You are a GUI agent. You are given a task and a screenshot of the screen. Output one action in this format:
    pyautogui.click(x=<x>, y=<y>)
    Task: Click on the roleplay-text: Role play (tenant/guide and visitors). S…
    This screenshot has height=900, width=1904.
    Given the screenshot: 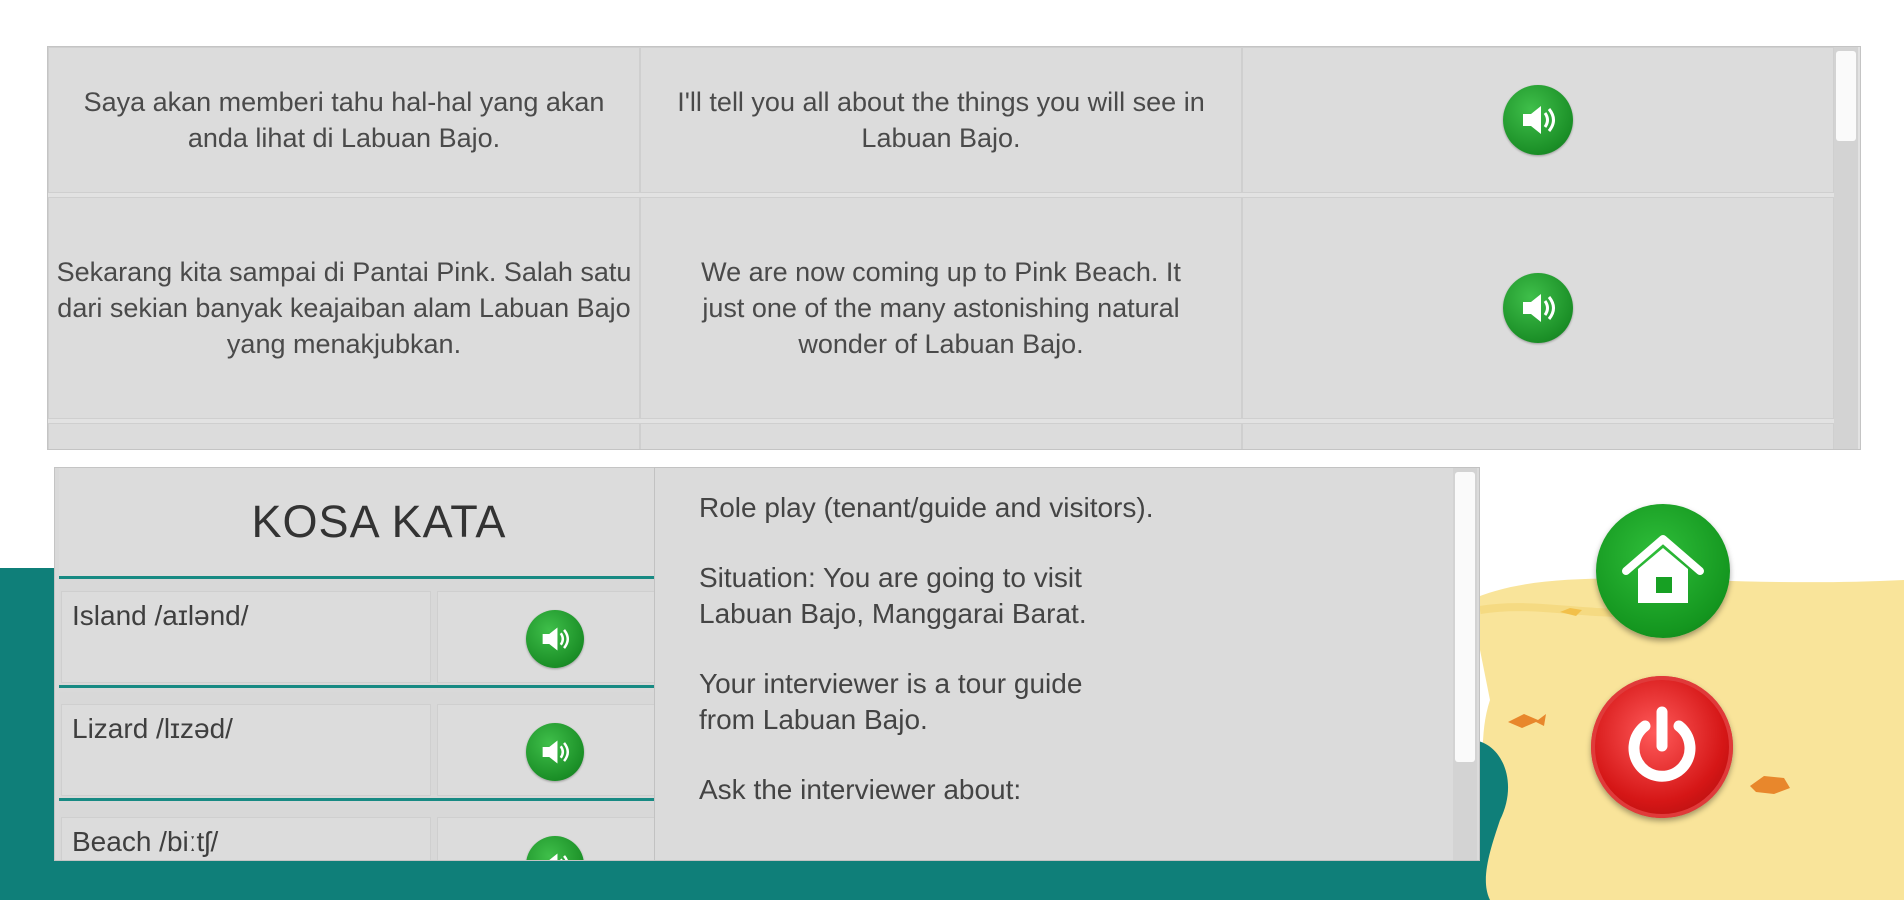 What is the action you would take?
    pyautogui.click(x=1049, y=666)
    